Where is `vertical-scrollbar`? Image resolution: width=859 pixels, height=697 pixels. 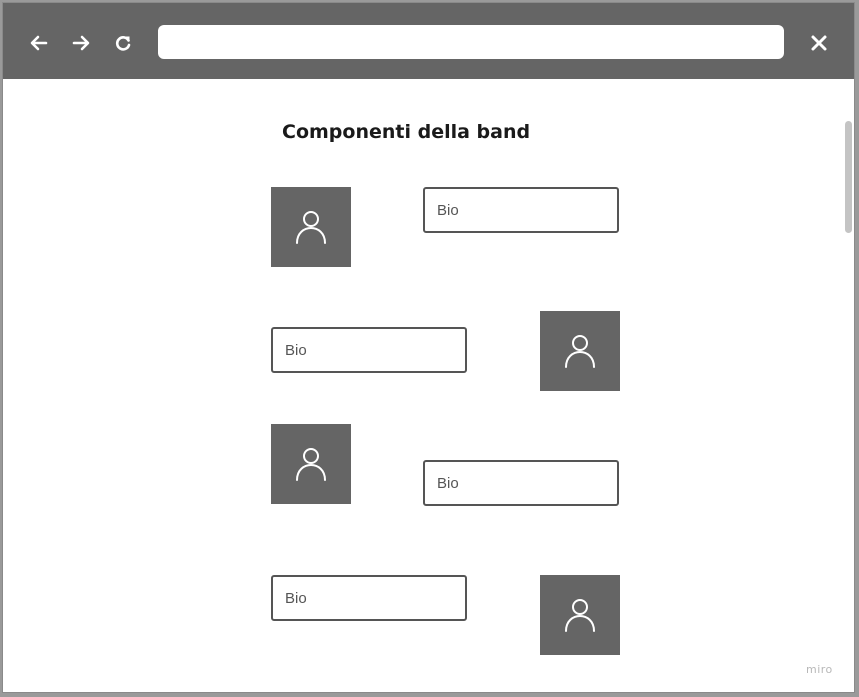
vertical-scrollbar is located at coordinates (847, 385).